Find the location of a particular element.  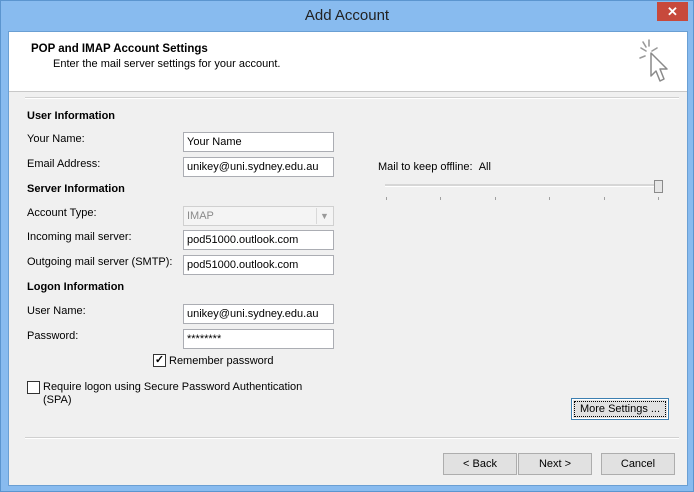

checkmark-icon: ✓ is located at coordinates (159, 360).